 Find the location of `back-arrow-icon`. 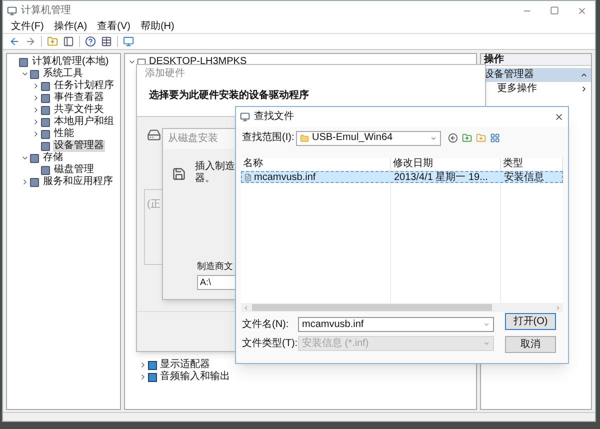

back-arrow-icon is located at coordinates (14, 41).